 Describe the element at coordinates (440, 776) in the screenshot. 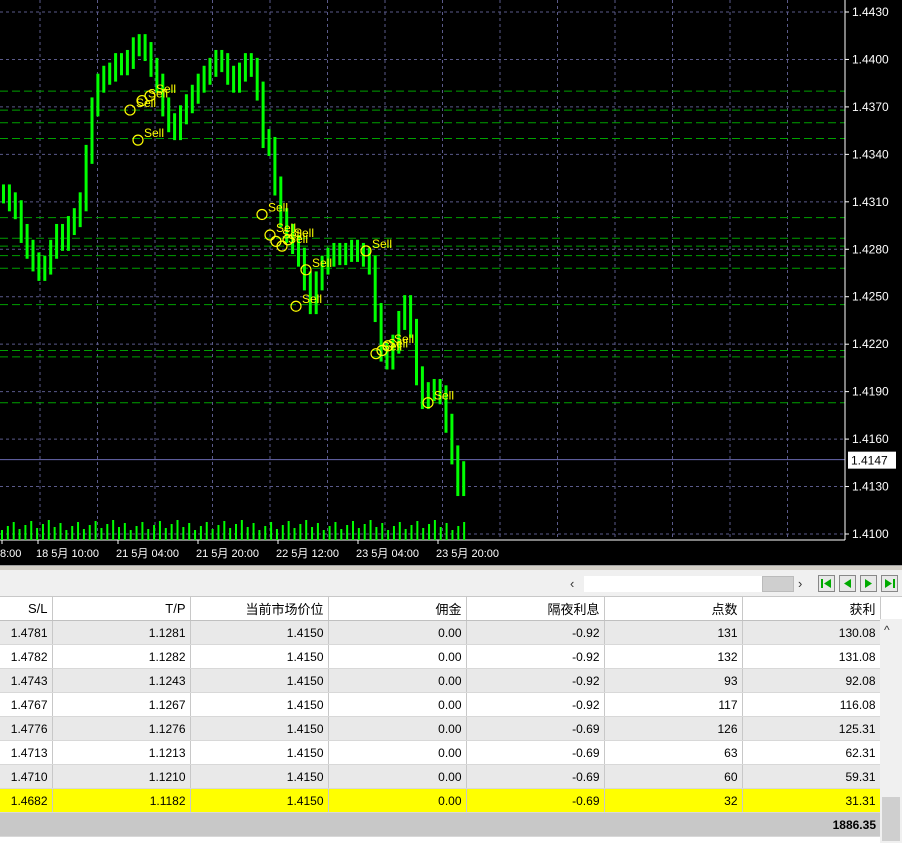

I see `table-row: 1.4710 1.1210 1.4150 0.00 -0.69 60 59.31` at that location.